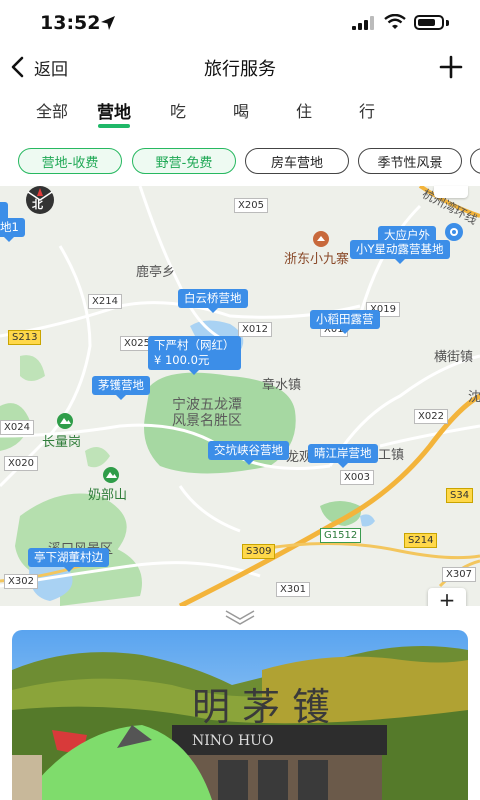 Image resolution: width=480 pixels, height=800 pixels. I want to click on road-label: X022, so click(431, 416).